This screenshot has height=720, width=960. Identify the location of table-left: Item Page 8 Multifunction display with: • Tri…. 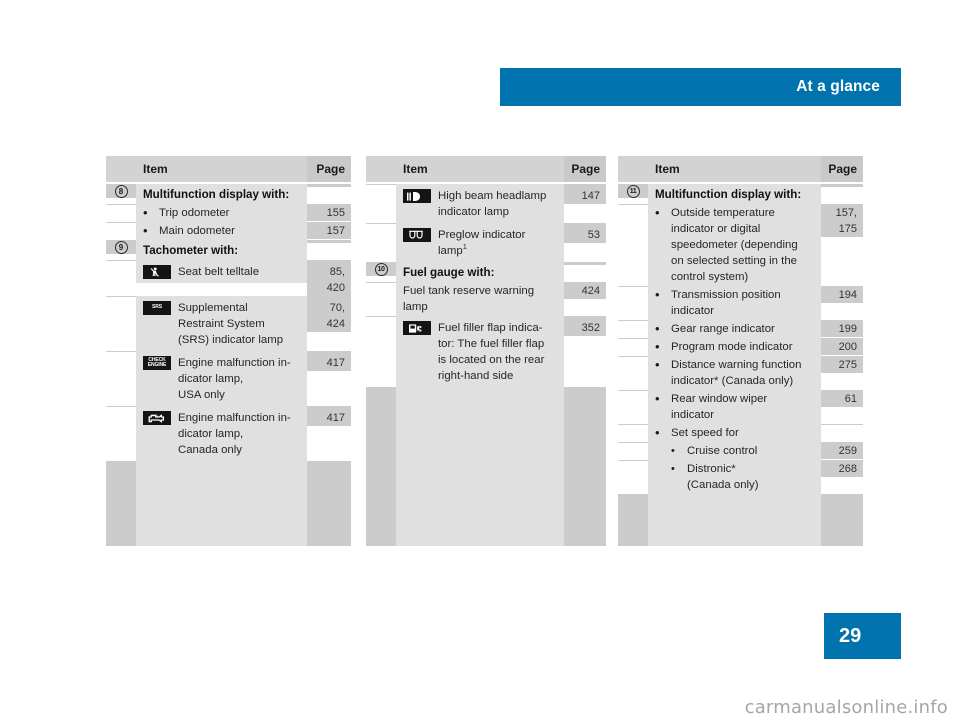
(228, 351).